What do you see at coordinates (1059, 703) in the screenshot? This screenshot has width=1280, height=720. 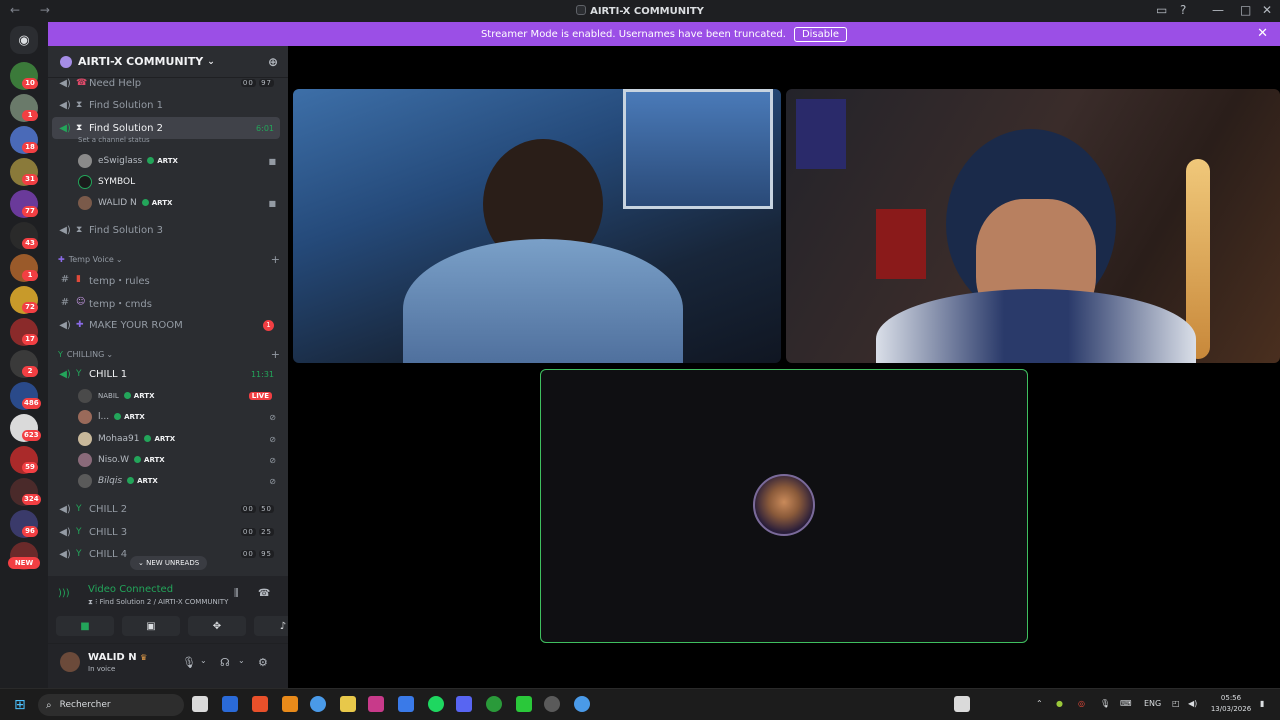 I see `tray-app-icon: ●` at bounding box center [1059, 703].